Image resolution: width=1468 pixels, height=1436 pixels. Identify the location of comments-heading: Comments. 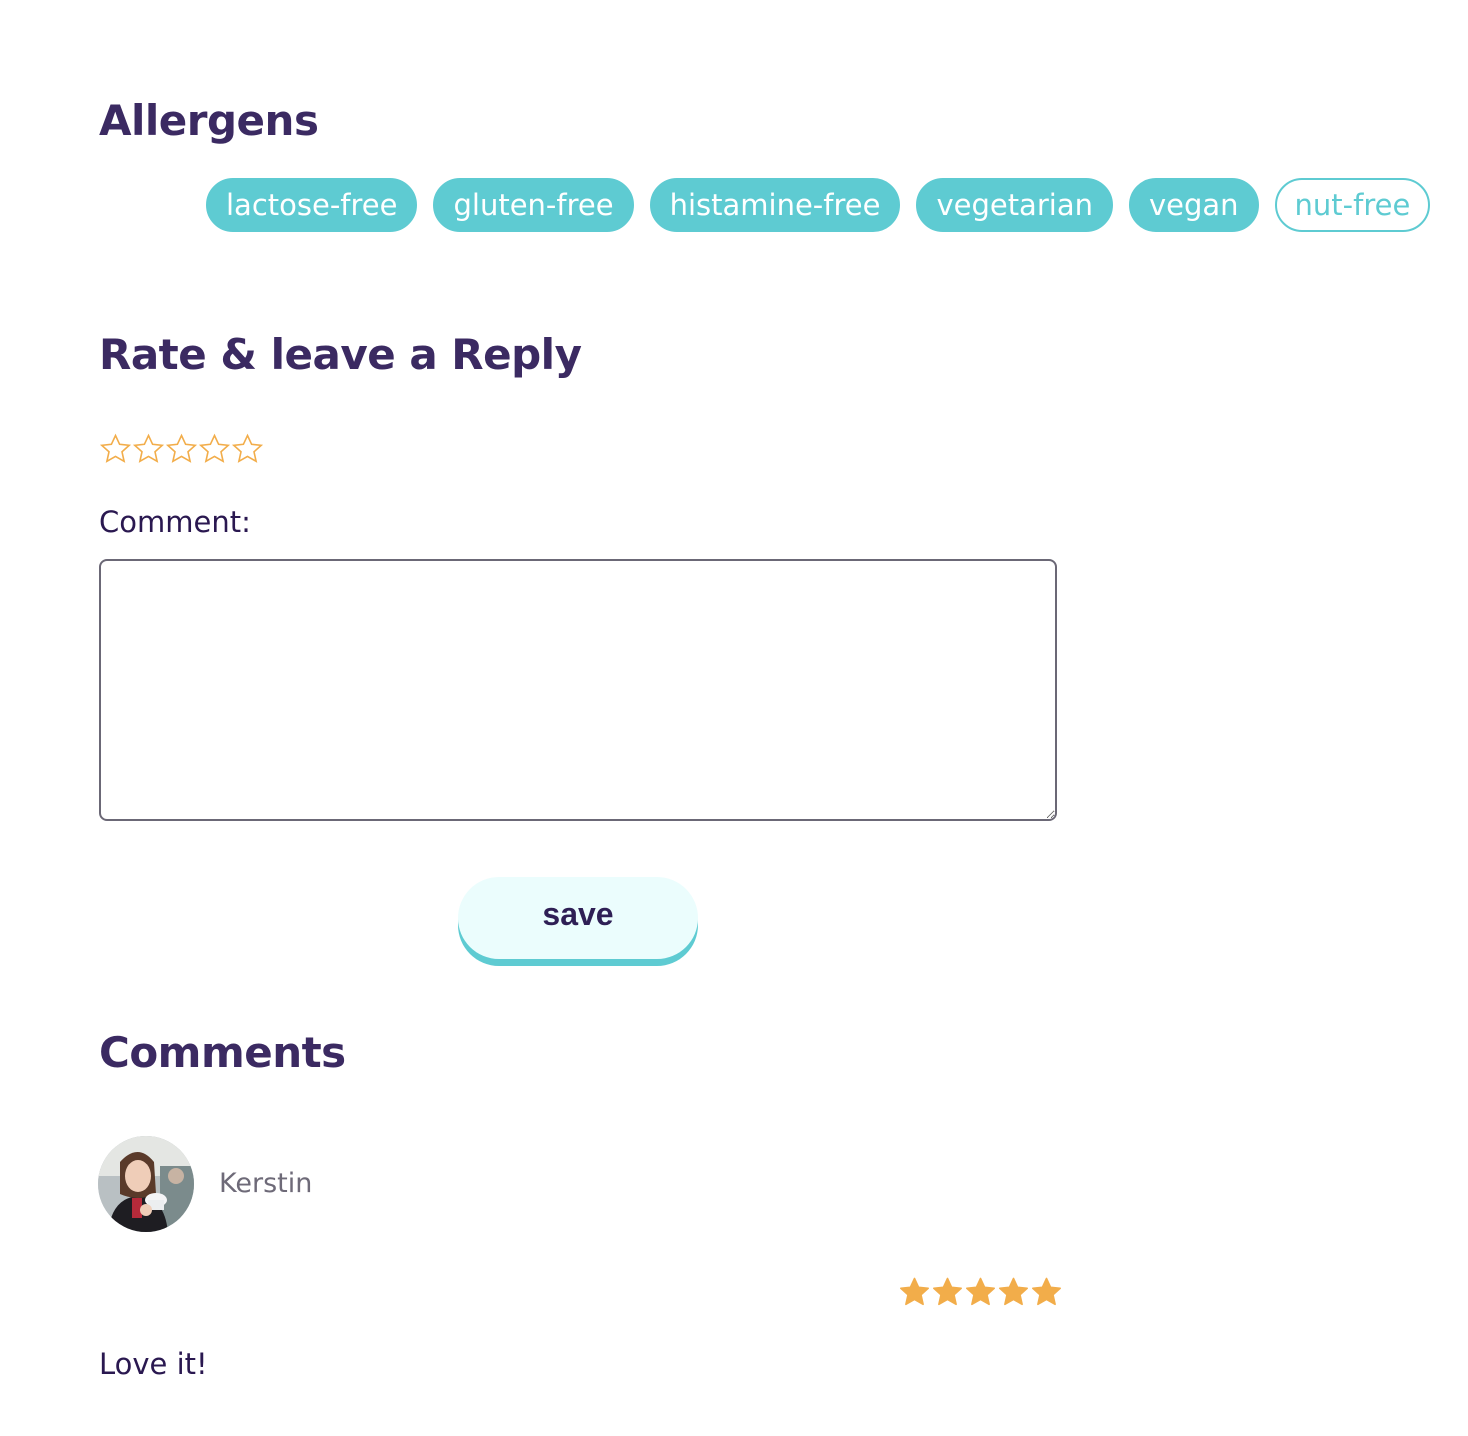
(222, 1052).